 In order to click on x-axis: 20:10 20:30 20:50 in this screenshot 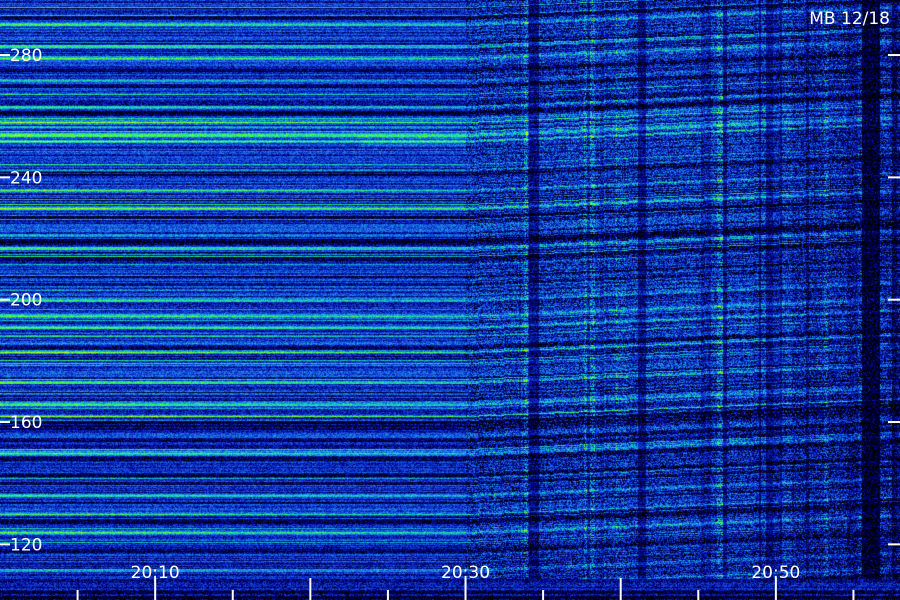, I will do `click(465, 581)`.